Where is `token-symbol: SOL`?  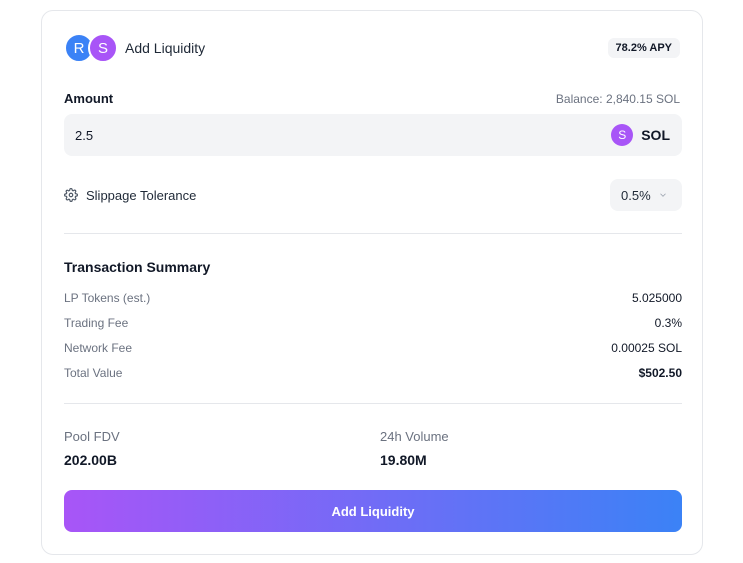 token-symbol: SOL is located at coordinates (655, 135).